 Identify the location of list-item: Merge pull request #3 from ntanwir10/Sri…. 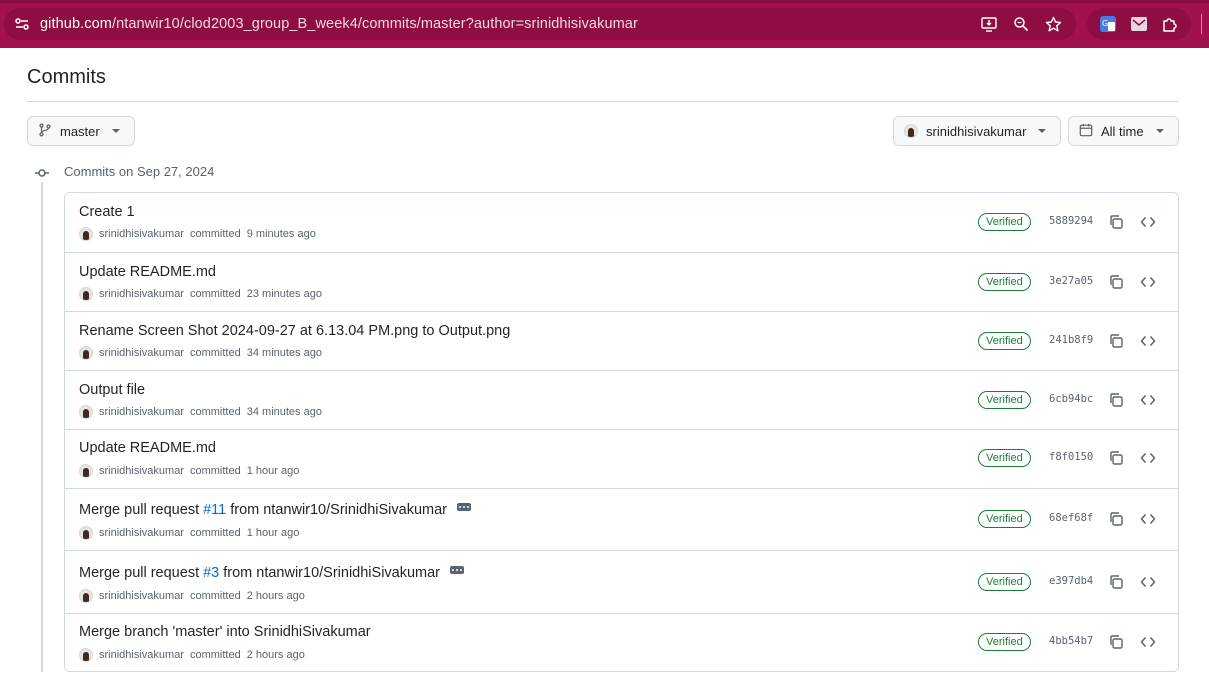
(621, 581).